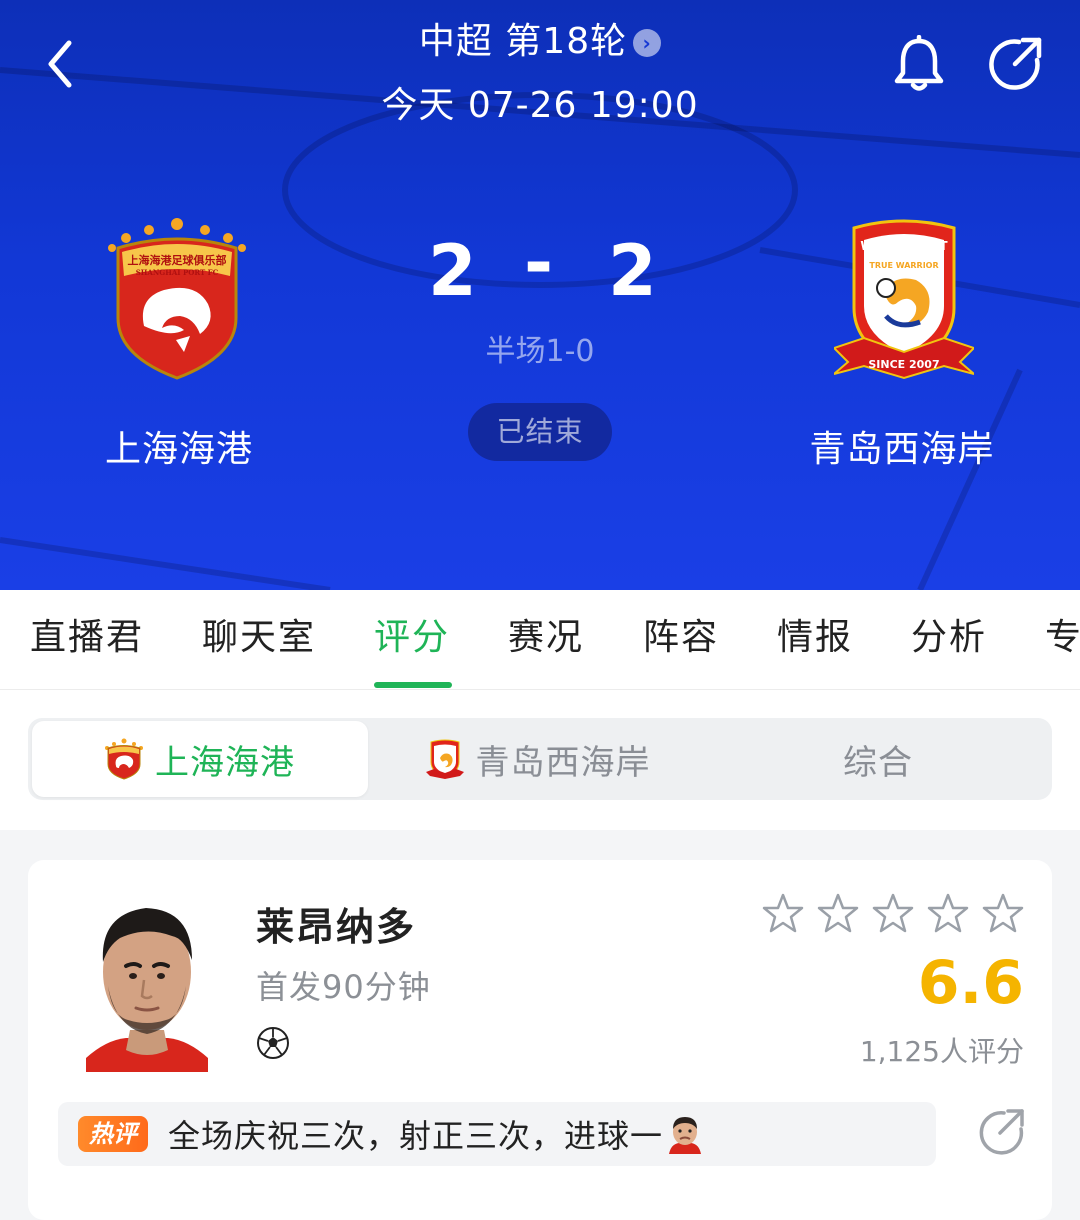  I want to click on bell-icon, so click(919, 63).